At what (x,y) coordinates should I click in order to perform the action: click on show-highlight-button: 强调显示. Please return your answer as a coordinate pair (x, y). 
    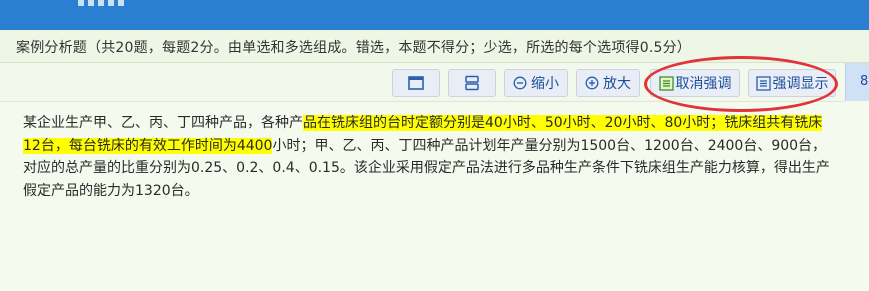
    Looking at the image, I should click on (792, 83).